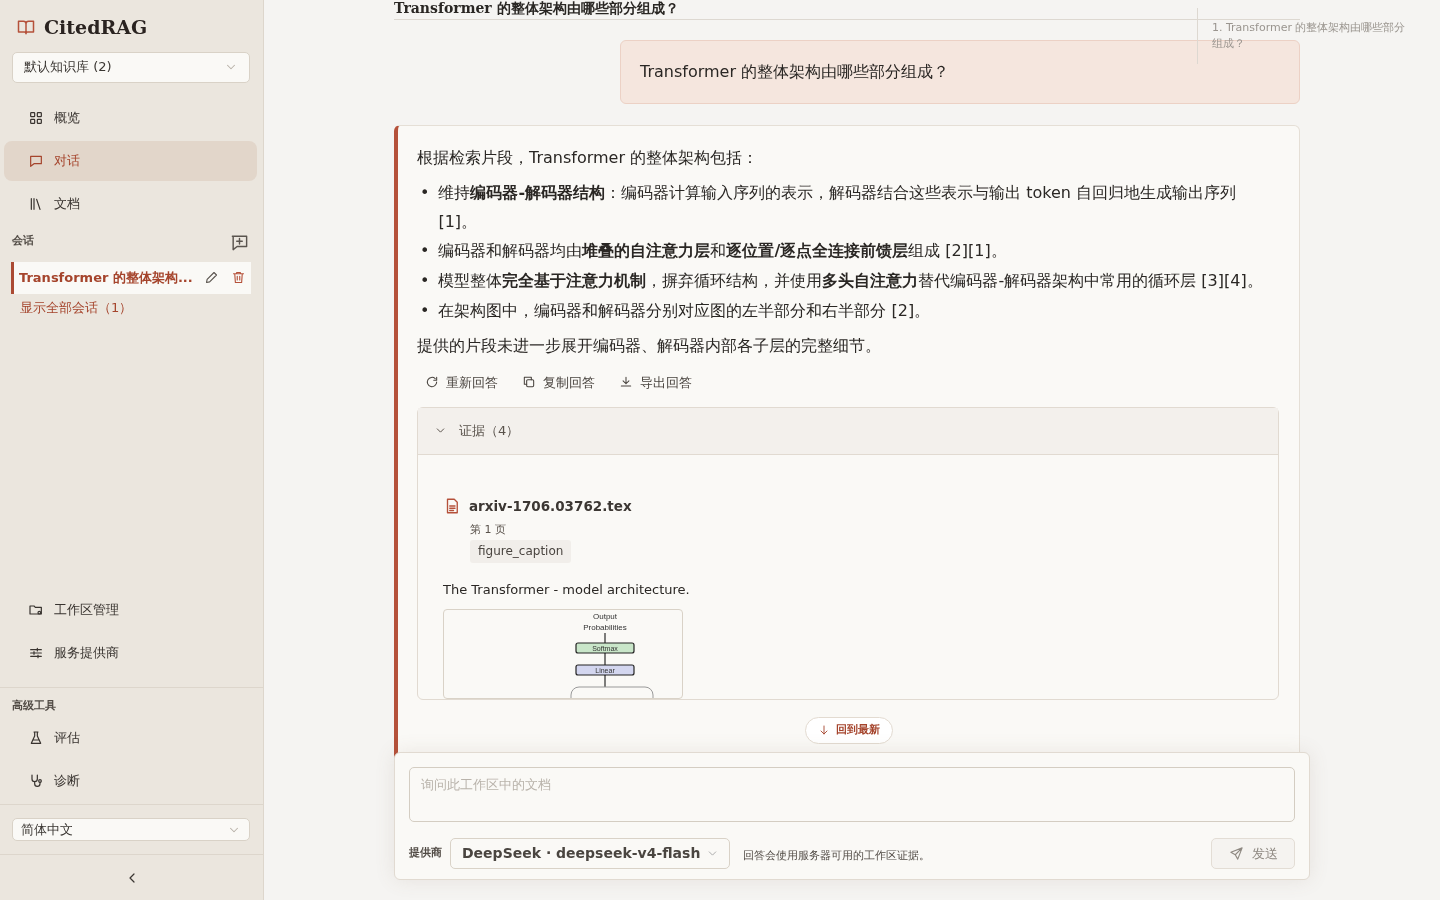  Describe the element at coordinates (588, 158) in the screenshot. I see `answer-text: 根据检索片段，Transformer 的整体架构包括：` at that location.